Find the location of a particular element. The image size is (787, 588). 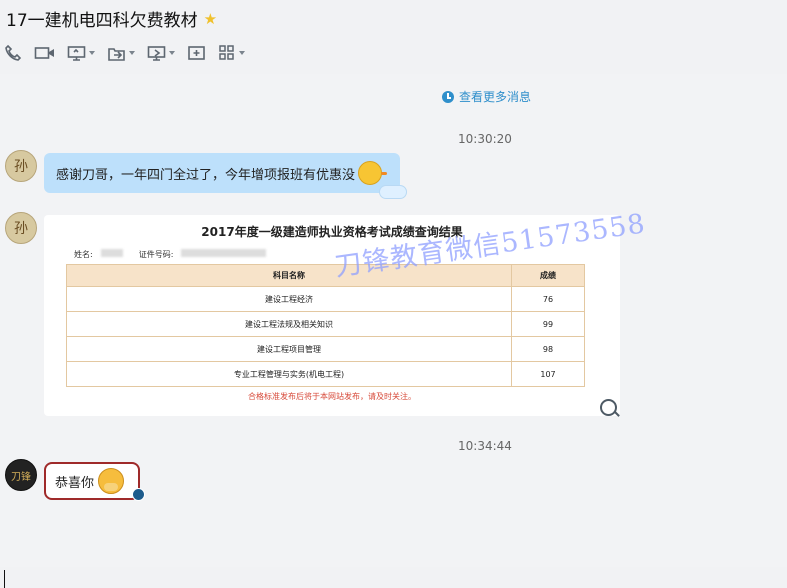

message-time: 10:34:44 is located at coordinates (485, 446).